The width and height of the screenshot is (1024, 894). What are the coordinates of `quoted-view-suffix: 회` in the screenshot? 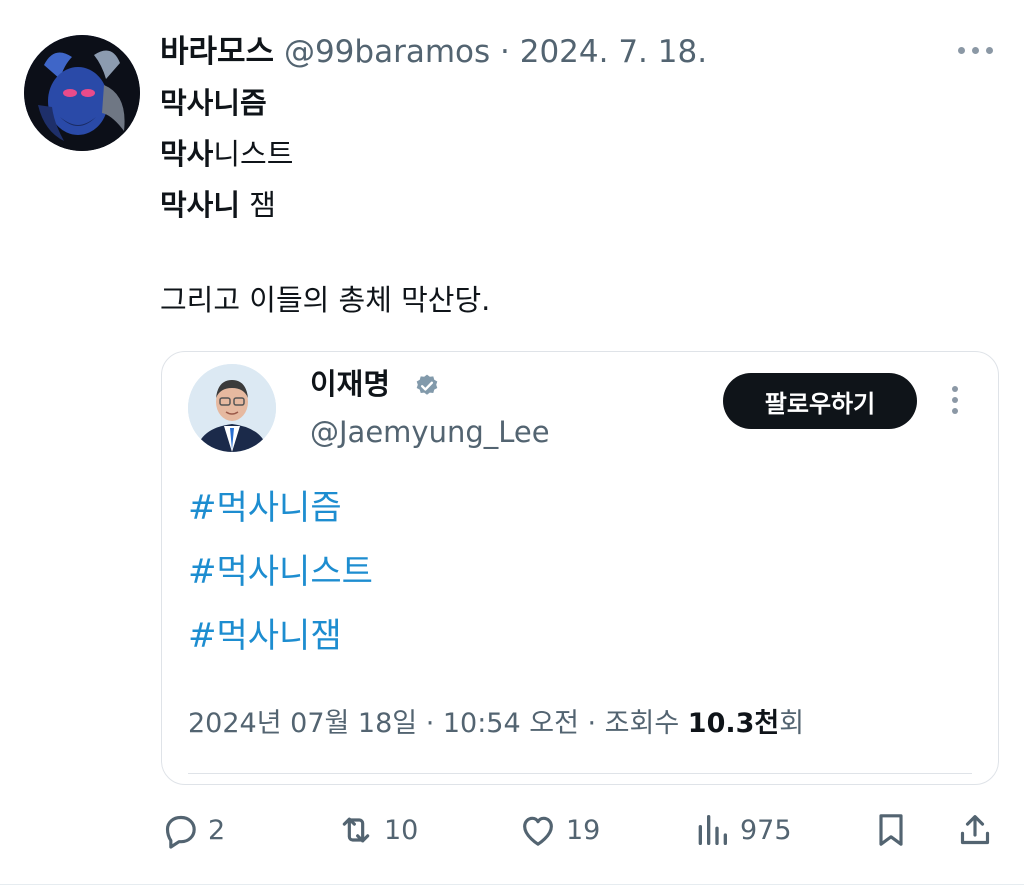 It's located at (792, 723).